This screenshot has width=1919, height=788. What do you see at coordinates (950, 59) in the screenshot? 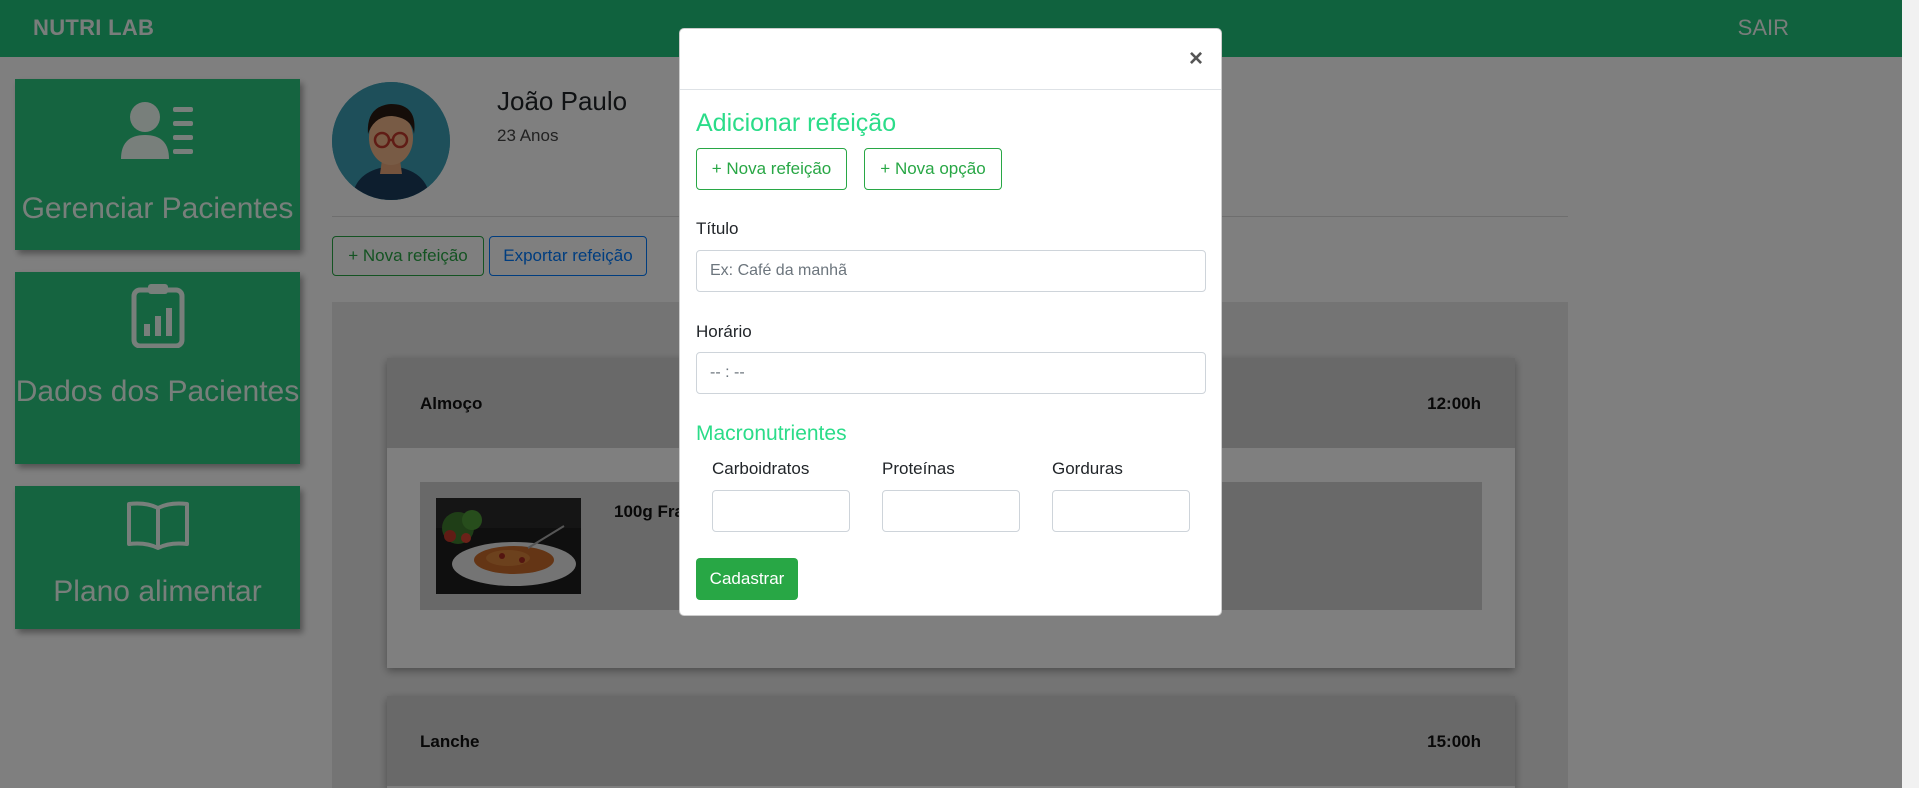
I see `modal-header: ×` at bounding box center [950, 59].